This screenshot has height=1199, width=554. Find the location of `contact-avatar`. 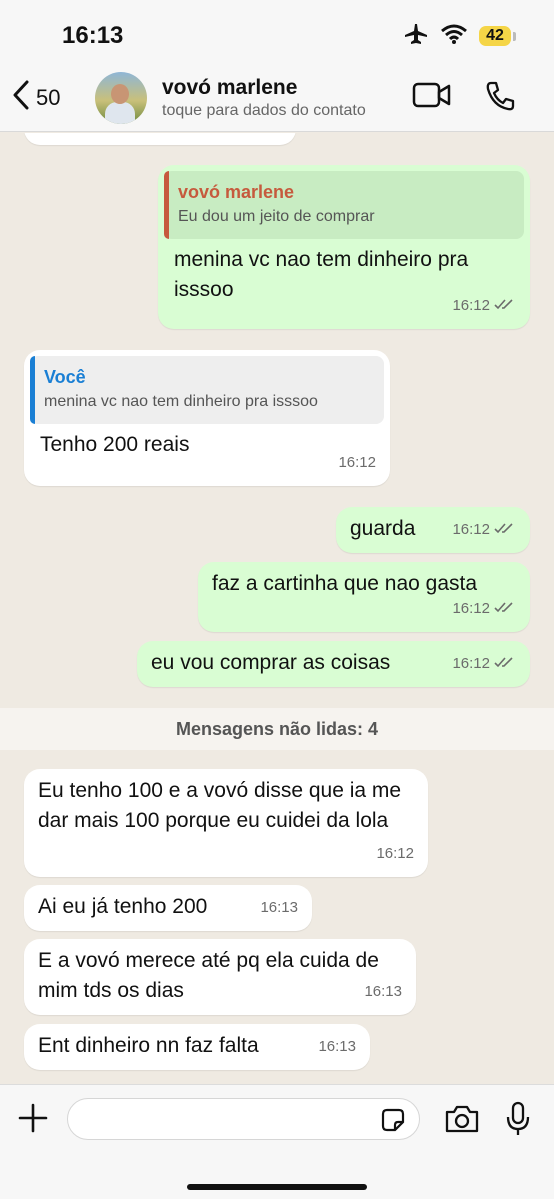

contact-avatar is located at coordinates (121, 98).